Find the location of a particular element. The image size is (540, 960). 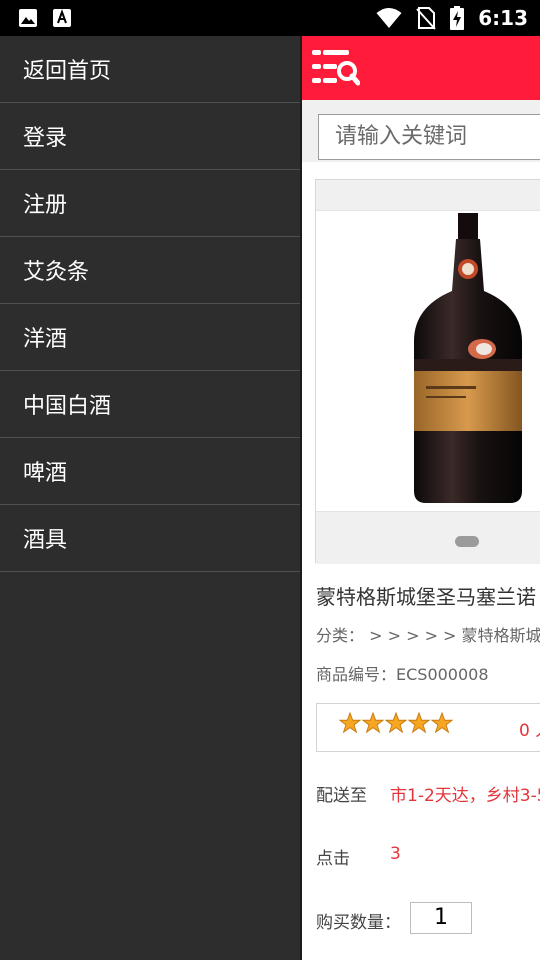

delivery-value: 市1-2天达，乡村3-5天 is located at coordinates (465, 793).